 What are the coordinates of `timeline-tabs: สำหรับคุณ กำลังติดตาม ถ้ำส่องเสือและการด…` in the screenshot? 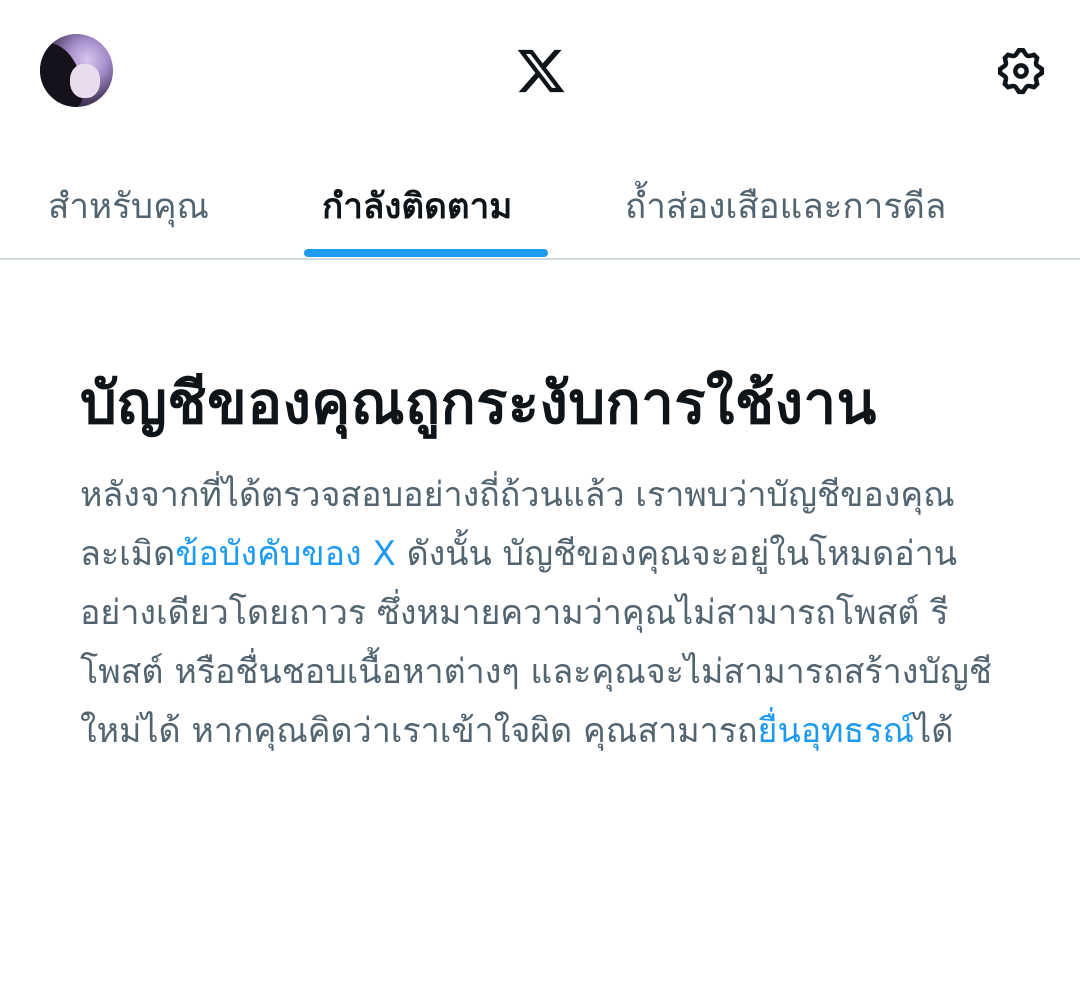 It's located at (540, 202).